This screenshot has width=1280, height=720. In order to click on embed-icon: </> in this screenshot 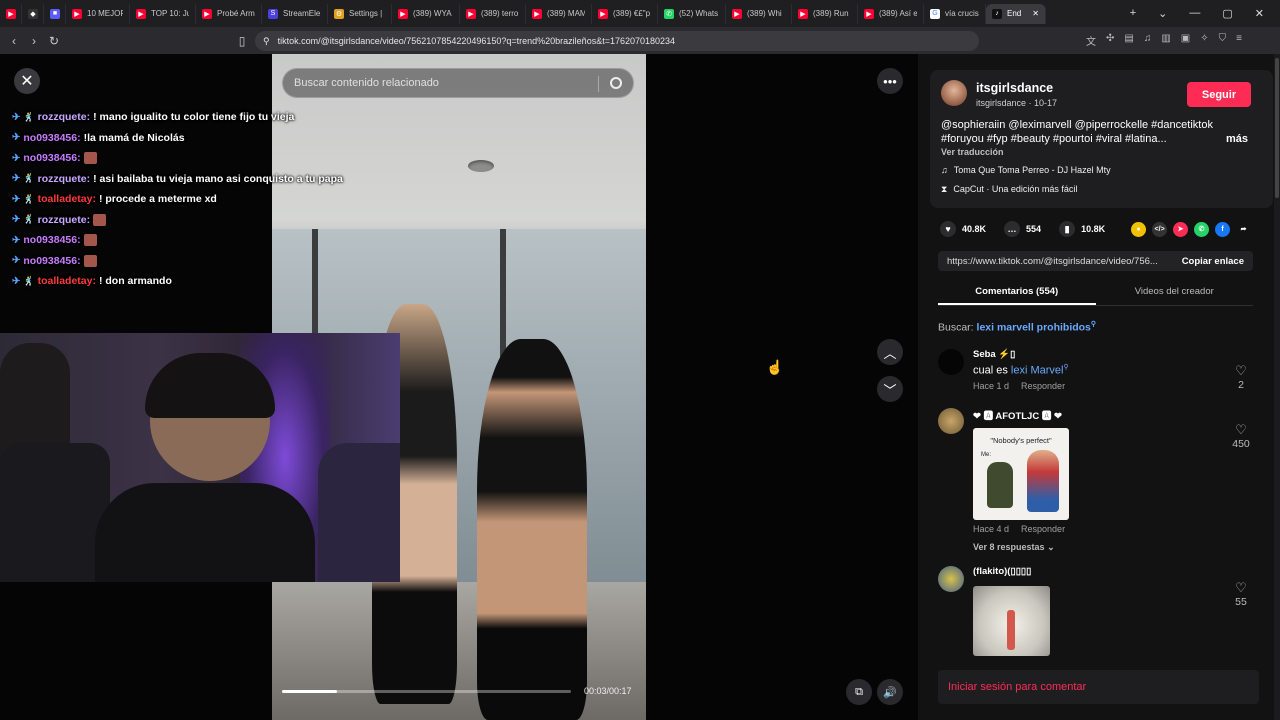, I will do `click(1160, 229)`.